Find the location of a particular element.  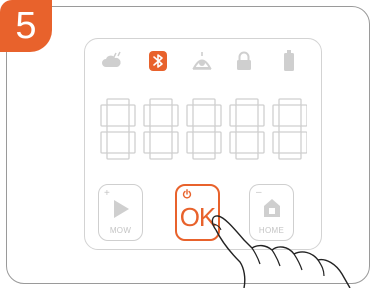

play-icon is located at coordinates (121, 209).